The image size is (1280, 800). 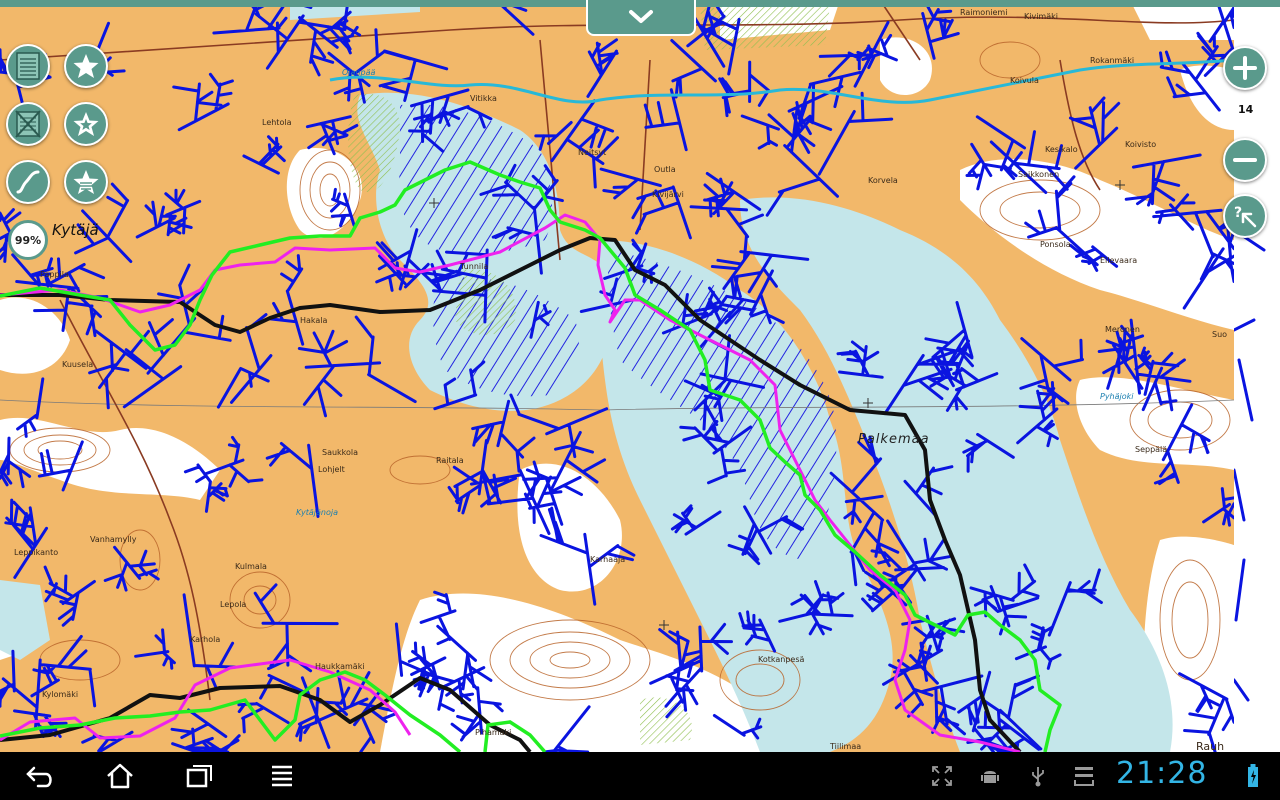 I want to click on recent-apps-icon, so click(x=199, y=776).